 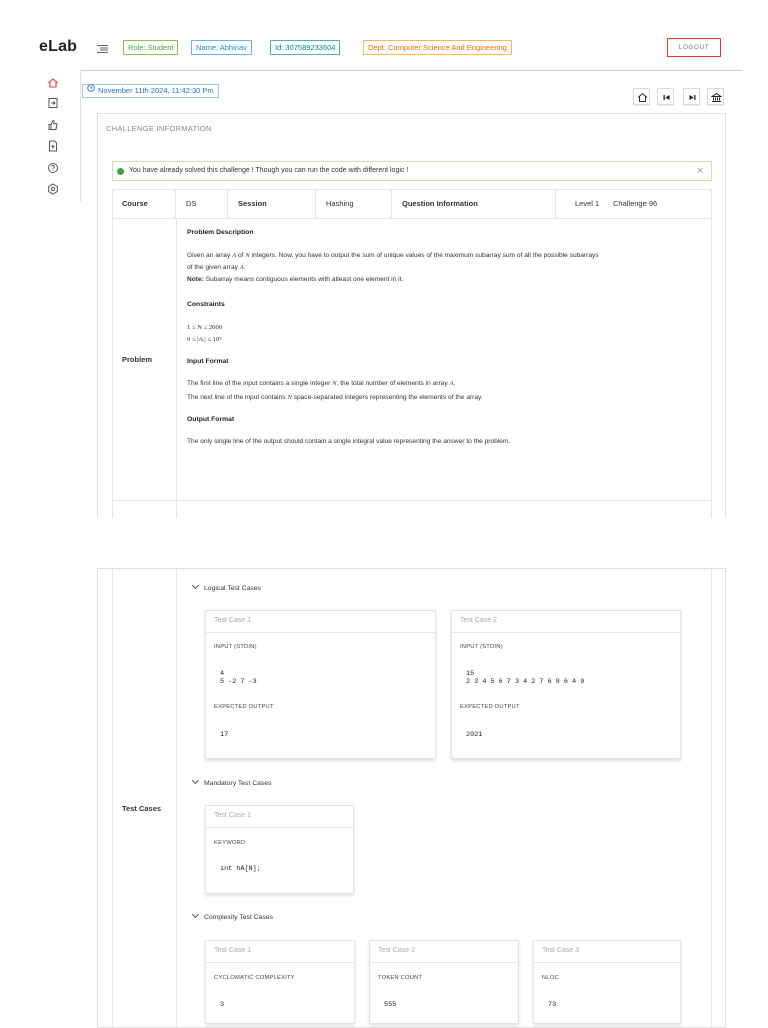 I want to click on document-icon, so click(x=53, y=145).